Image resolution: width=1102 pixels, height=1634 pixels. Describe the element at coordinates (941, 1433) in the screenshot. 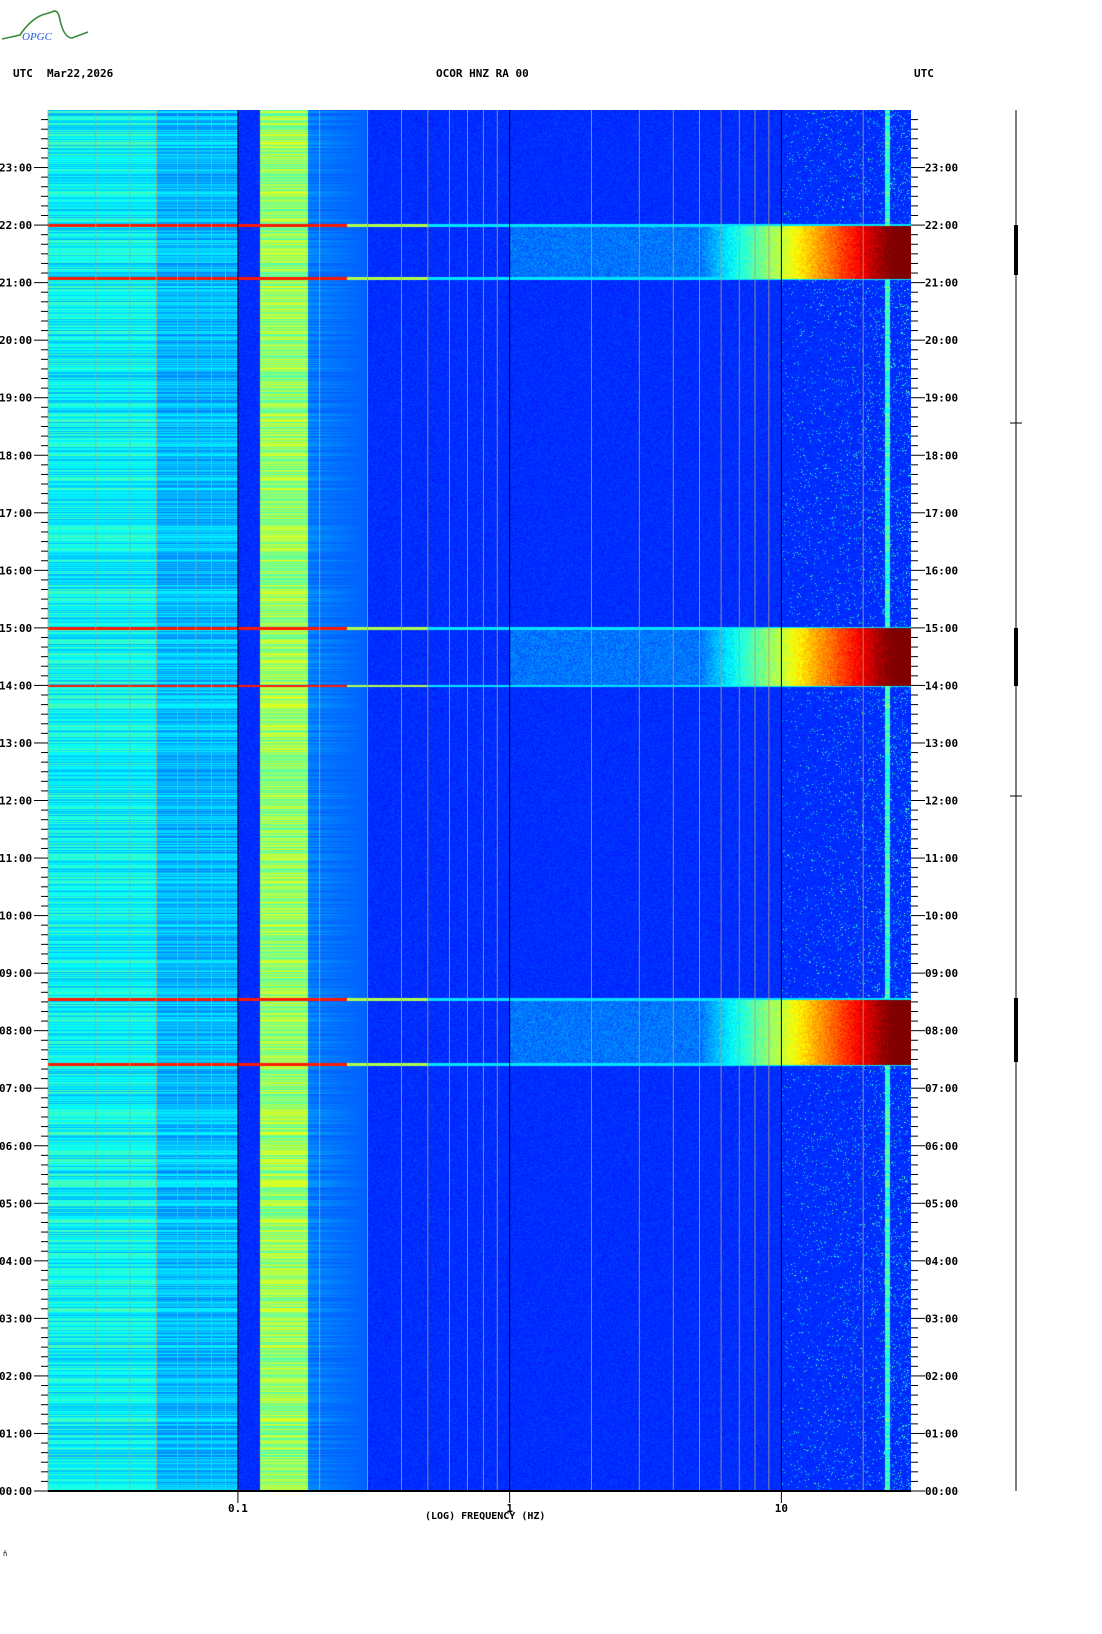

I see `y-tick-label-right: 01:00` at that location.